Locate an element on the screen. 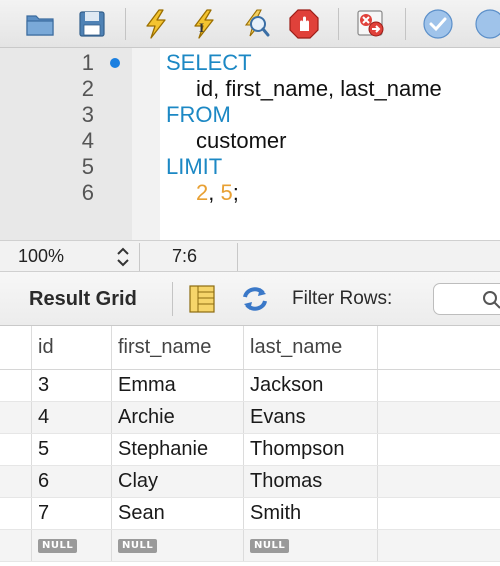  sql-number: 2 is located at coordinates (202, 192).